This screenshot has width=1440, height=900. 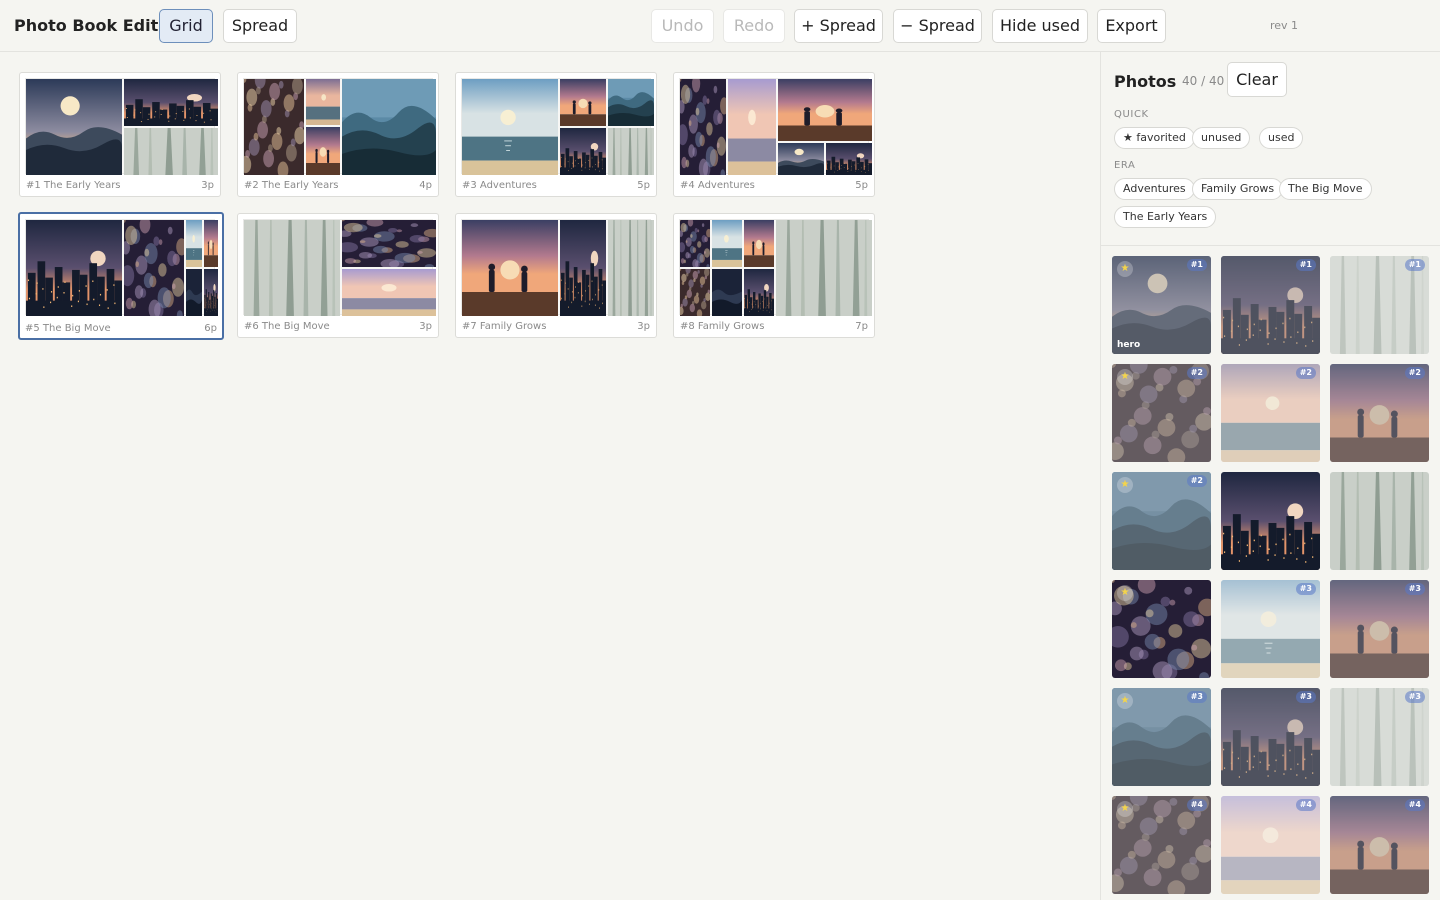 I want to click on undo-button: Undo, so click(x=682, y=26).